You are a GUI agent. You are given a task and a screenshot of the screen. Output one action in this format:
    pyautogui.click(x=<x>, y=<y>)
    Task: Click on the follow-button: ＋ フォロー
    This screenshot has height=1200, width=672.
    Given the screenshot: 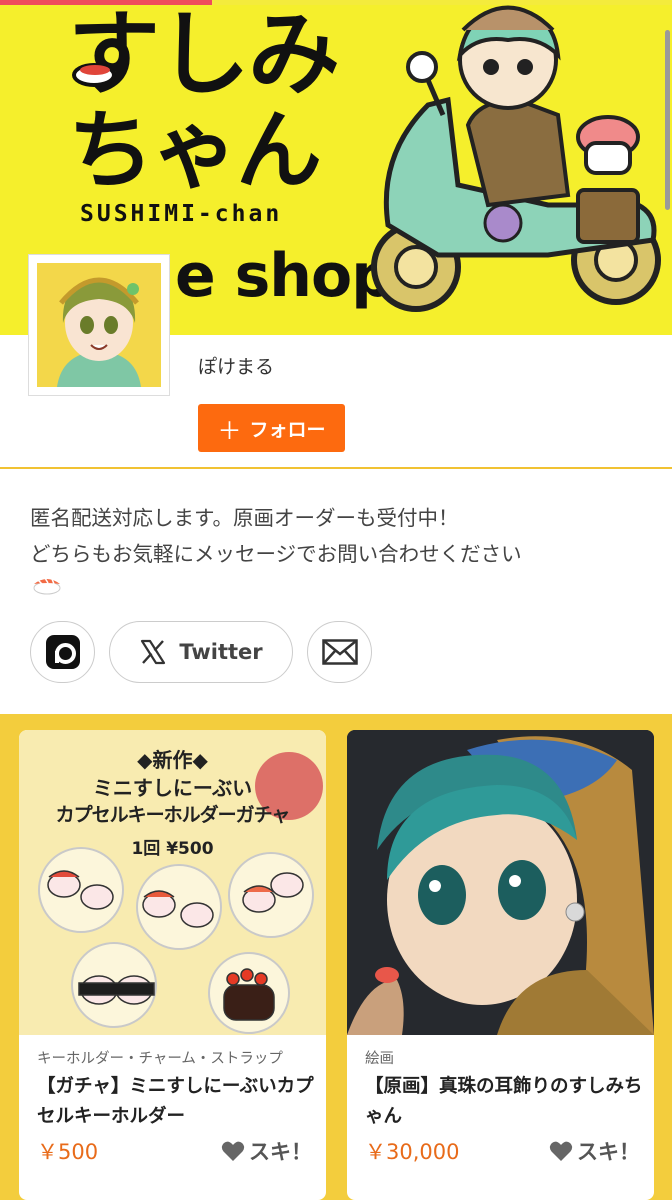 What is the action you would take?
    pyautogui.click(x=271, y=428)
    